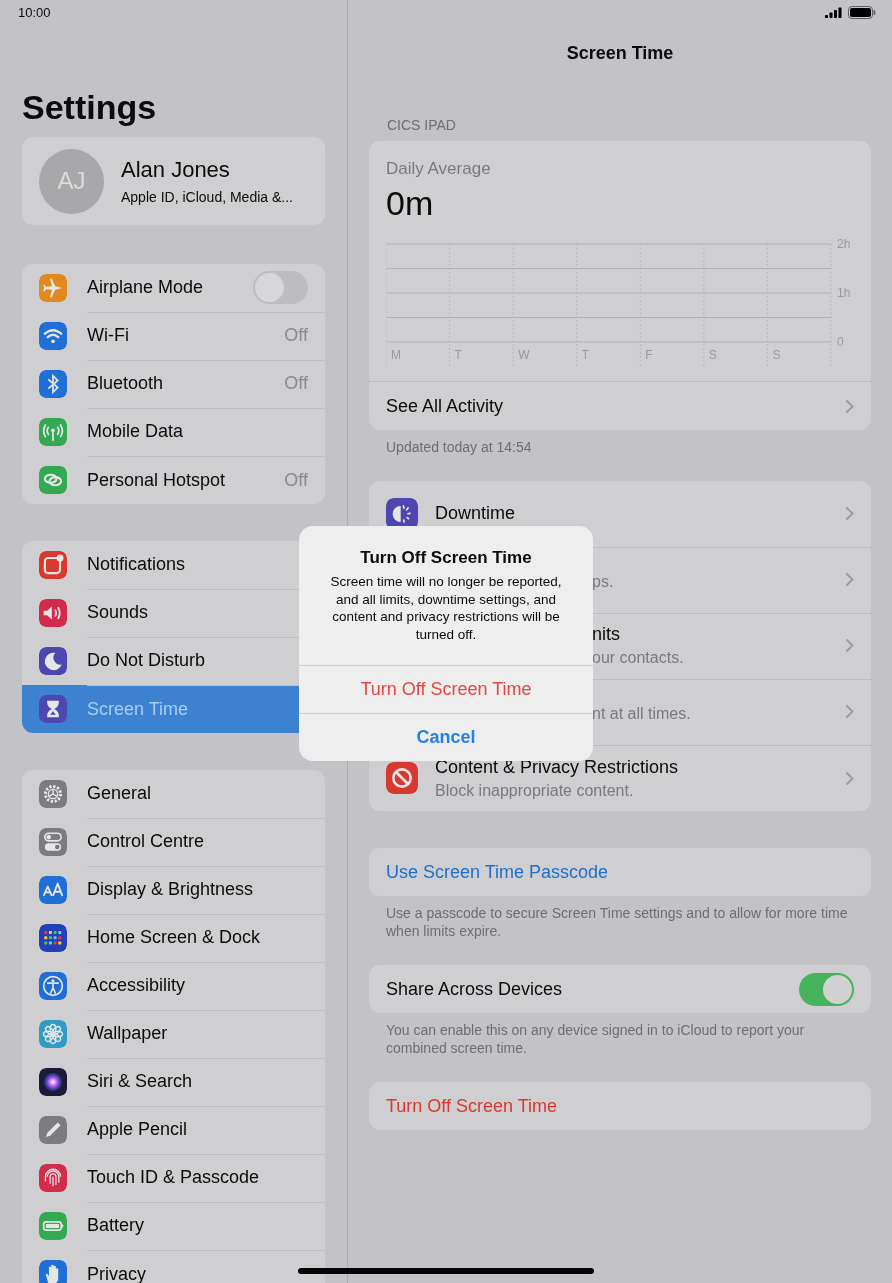 Image resolution: width=892 pixels, height=1283 pixels. Describe the element at coordinates (157, 480) in the screenshot. I see `item-label: Personal Hotspot` at that location.